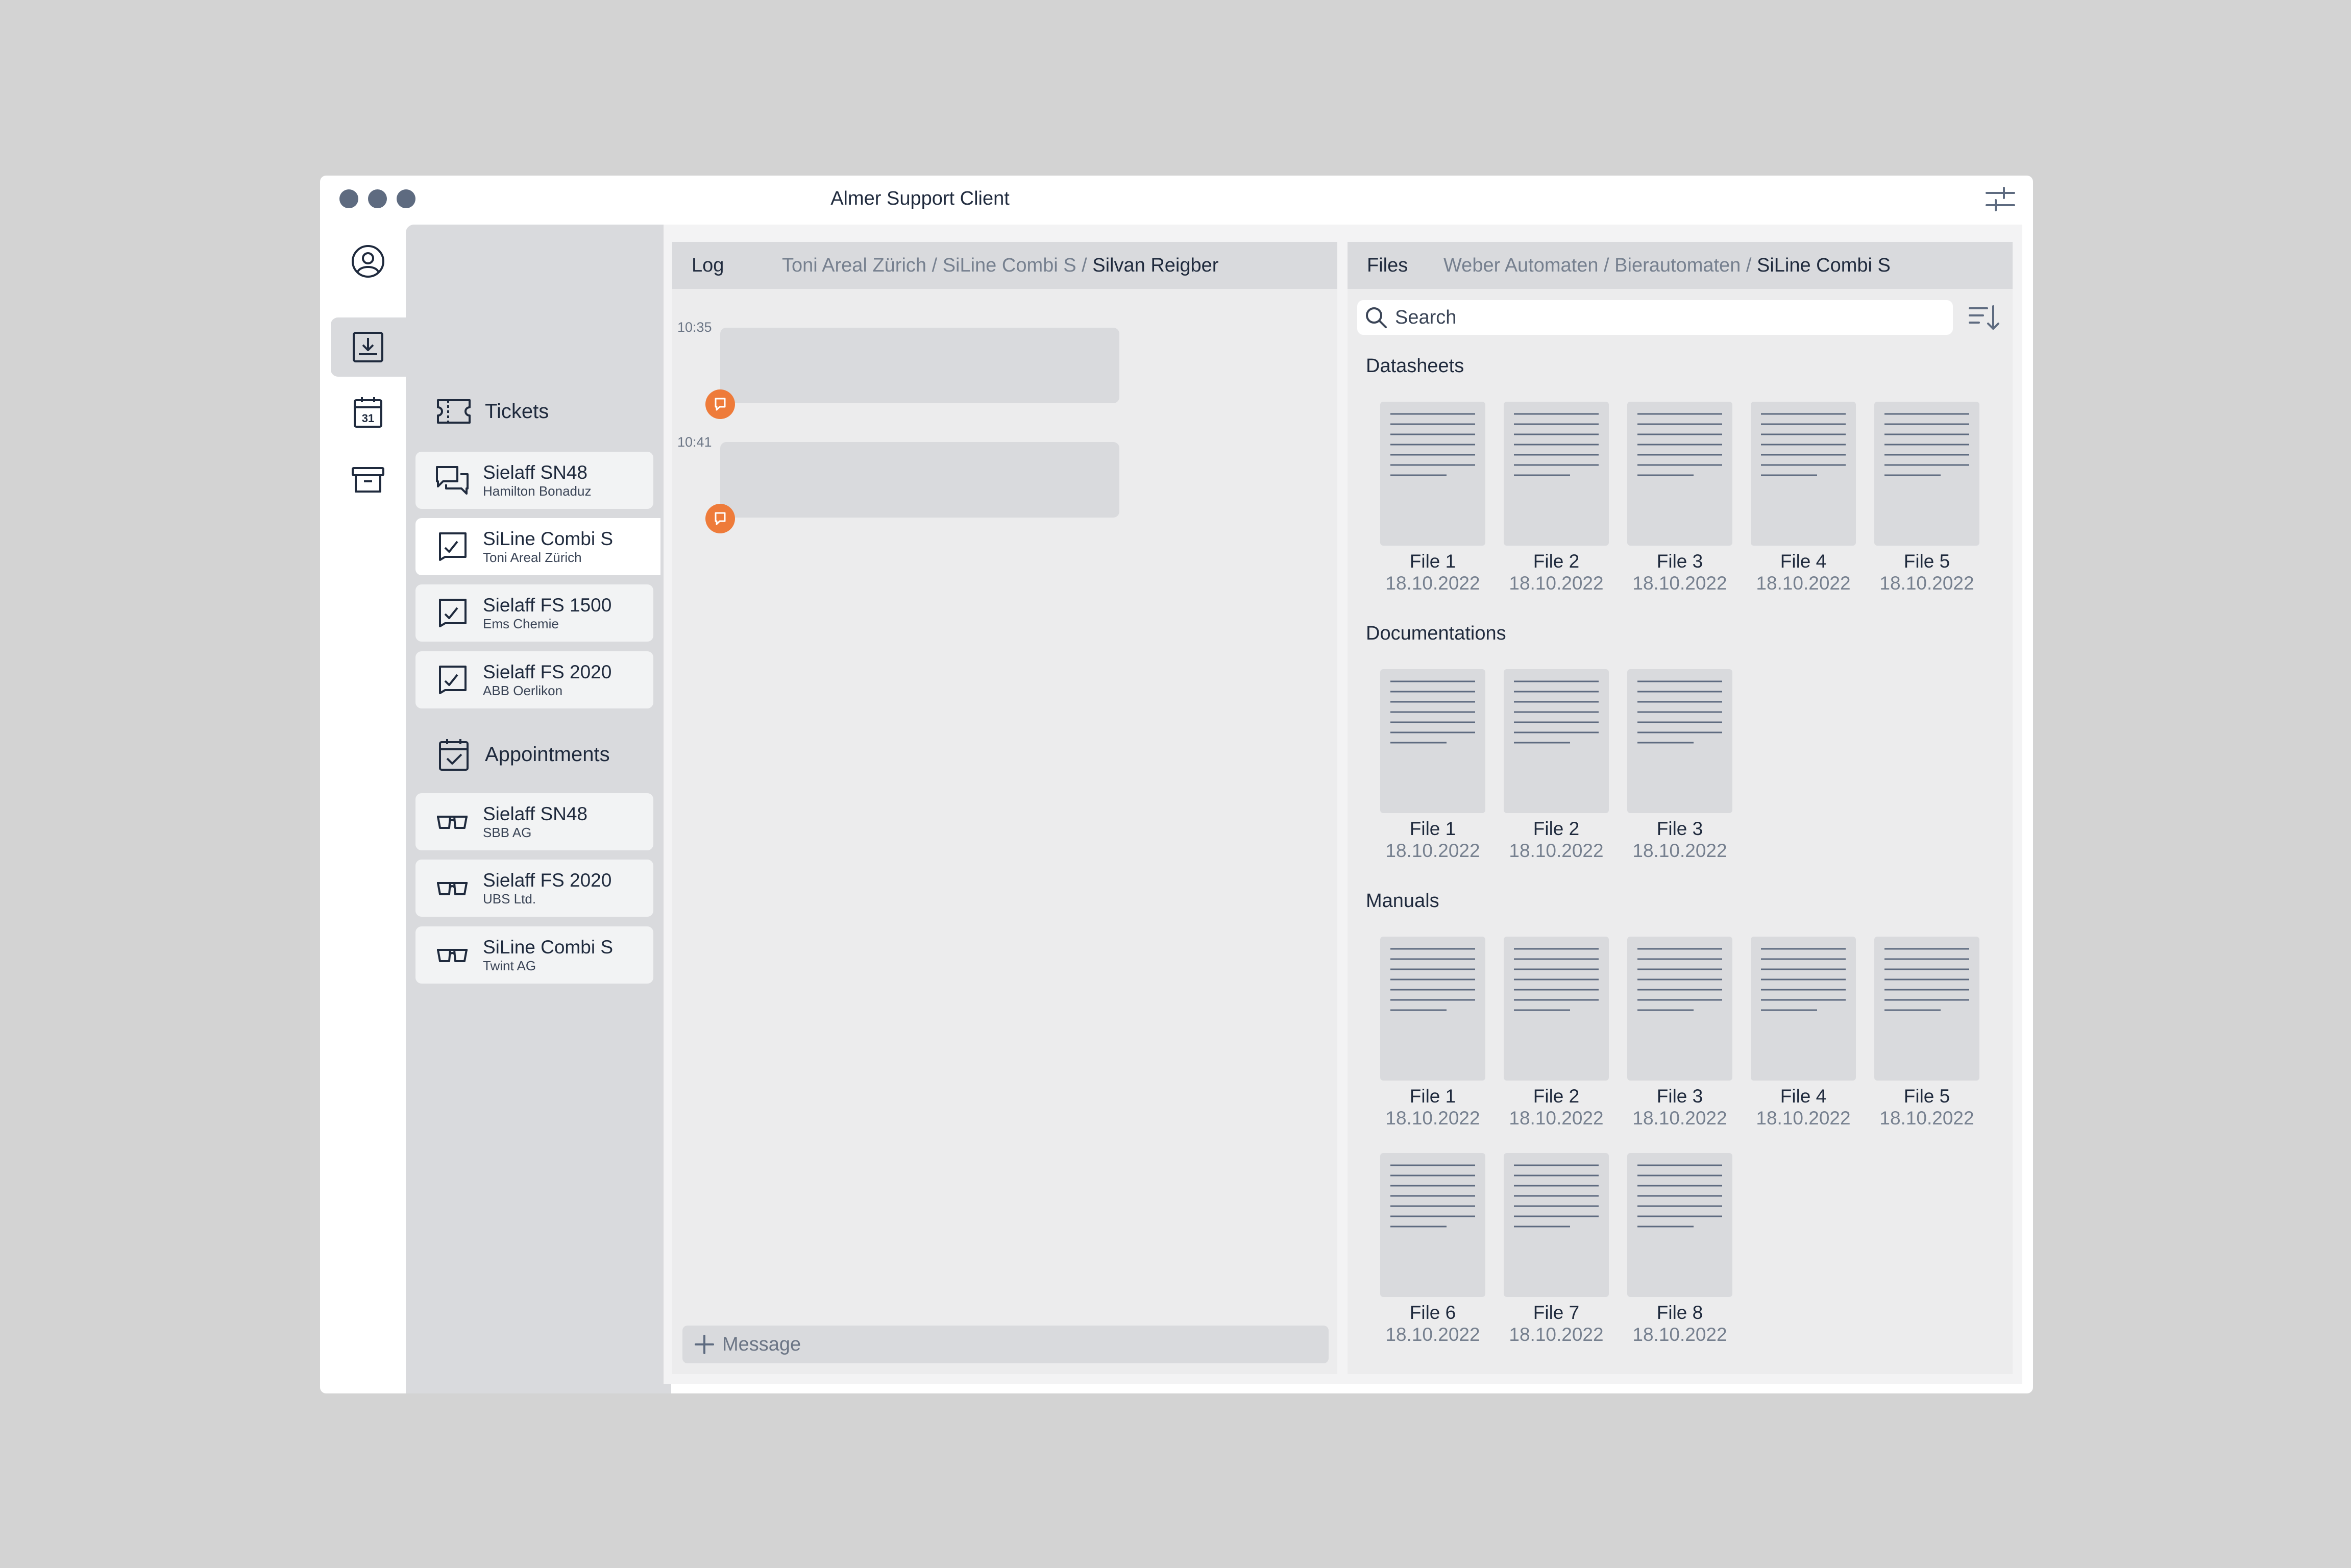 Image resolution: width=2351 pixels, height=1568 pixels. I want to click on appointments-title: Appointments, so click(547, 754).